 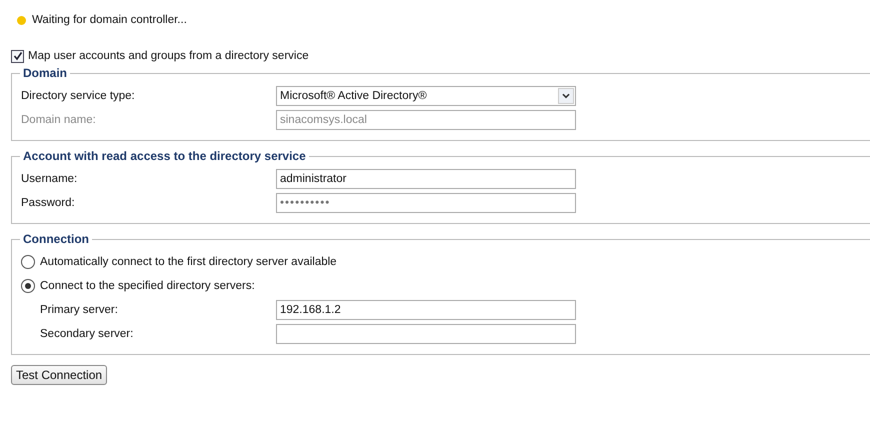 What do you see at coordinates (21, 20) in the screenshot?
I see `status-dot-icon` at bounding box center [21, 20].